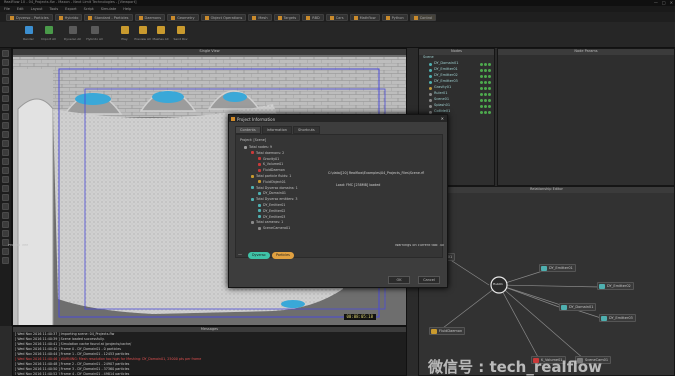 Image resolution: width=675 pixels, height=376 pixels. Describe the element at coordinates (183, 17) in the screenshot. I see `shelf-tab: Geometry` at that location.